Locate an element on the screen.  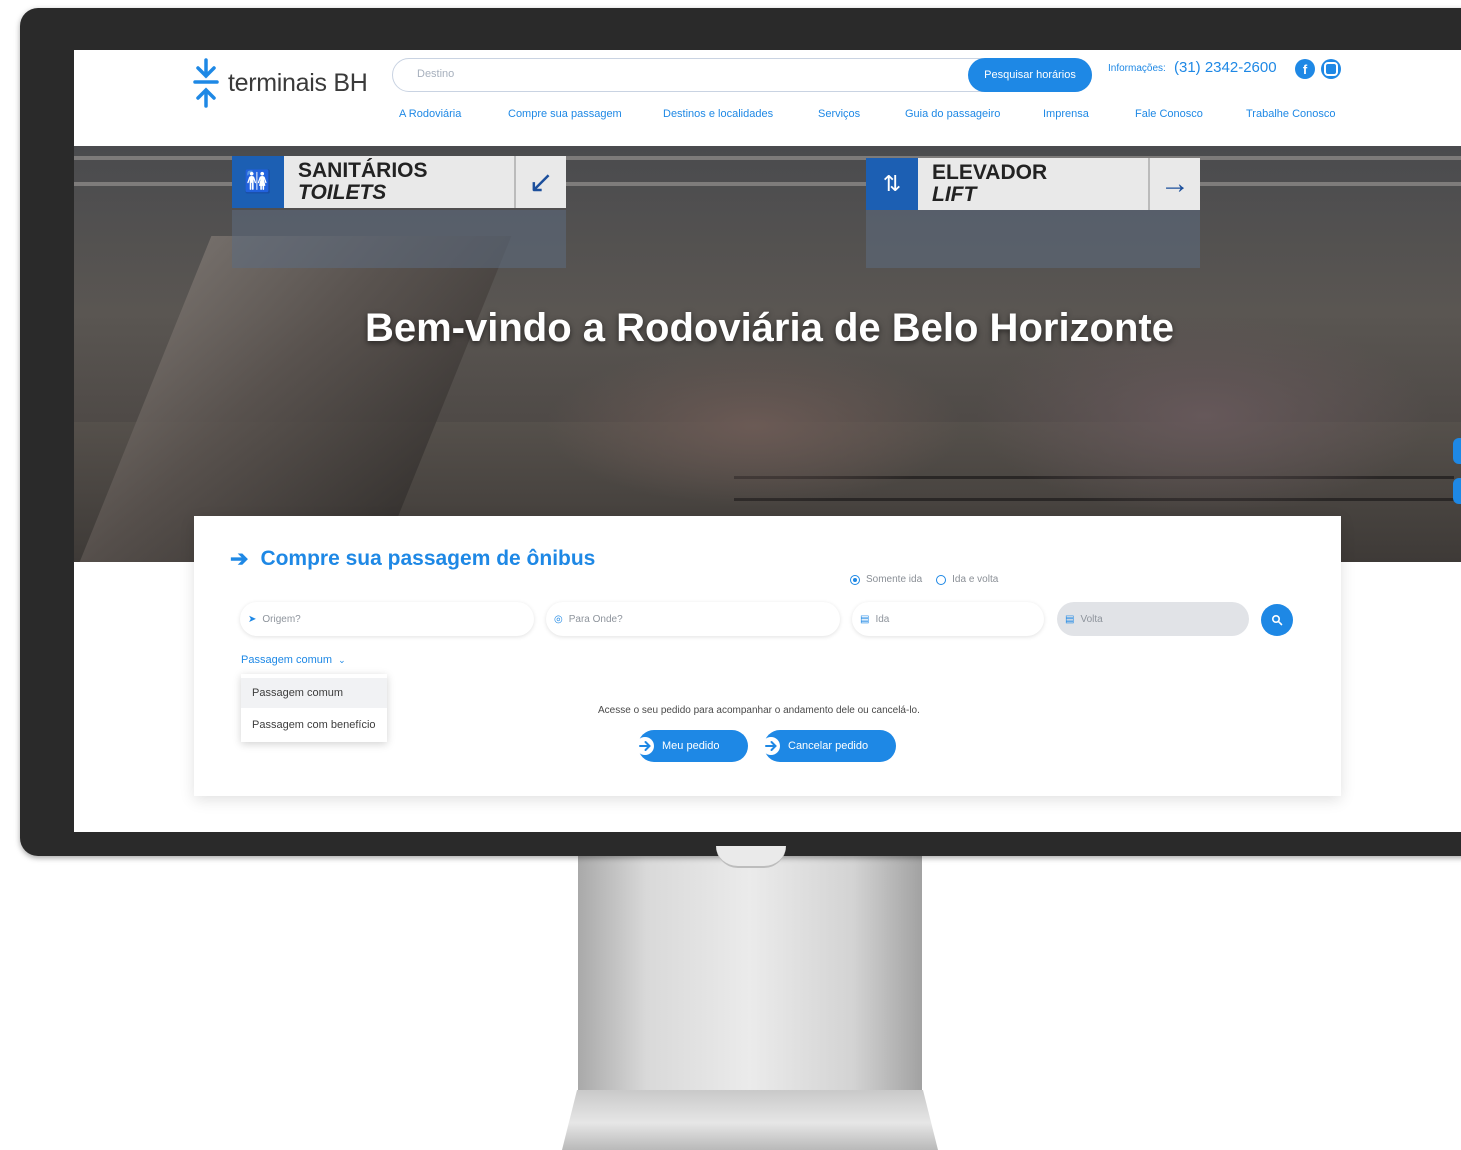
radio-round-trip is located at coordinates (941, 579).